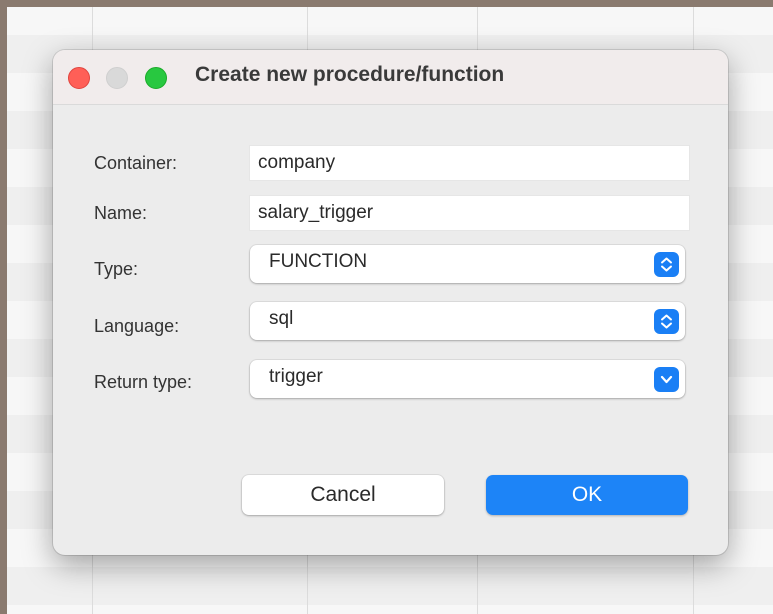 Image resolution: width=773 pixels, height=614 pixels. I want to click on container-label: Container:, so click(136, 163).